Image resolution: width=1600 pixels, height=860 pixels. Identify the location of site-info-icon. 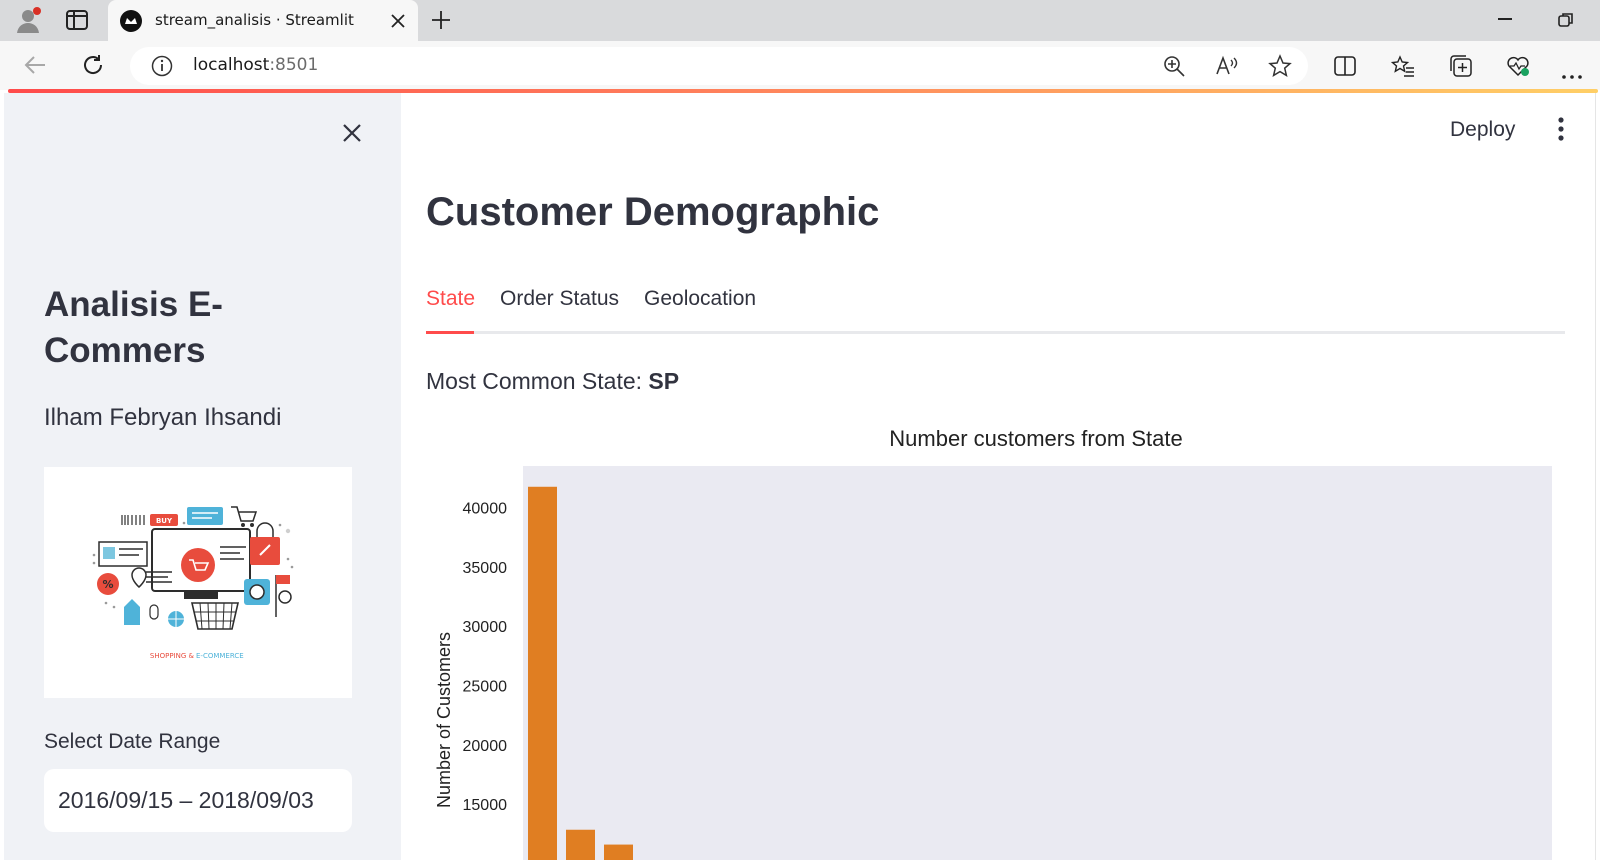
(162, 66).